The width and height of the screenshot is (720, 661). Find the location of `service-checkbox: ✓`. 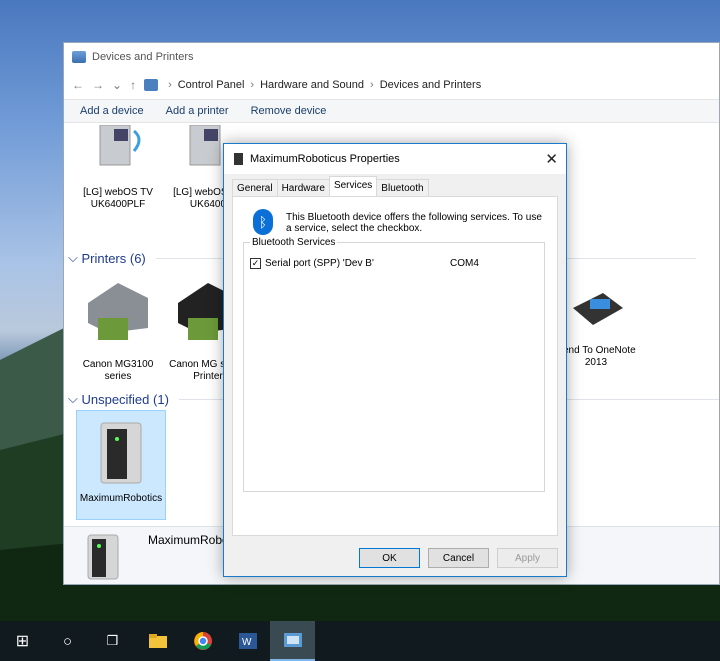

service-checkbox: ✓ is located at coordinates (255, 263).